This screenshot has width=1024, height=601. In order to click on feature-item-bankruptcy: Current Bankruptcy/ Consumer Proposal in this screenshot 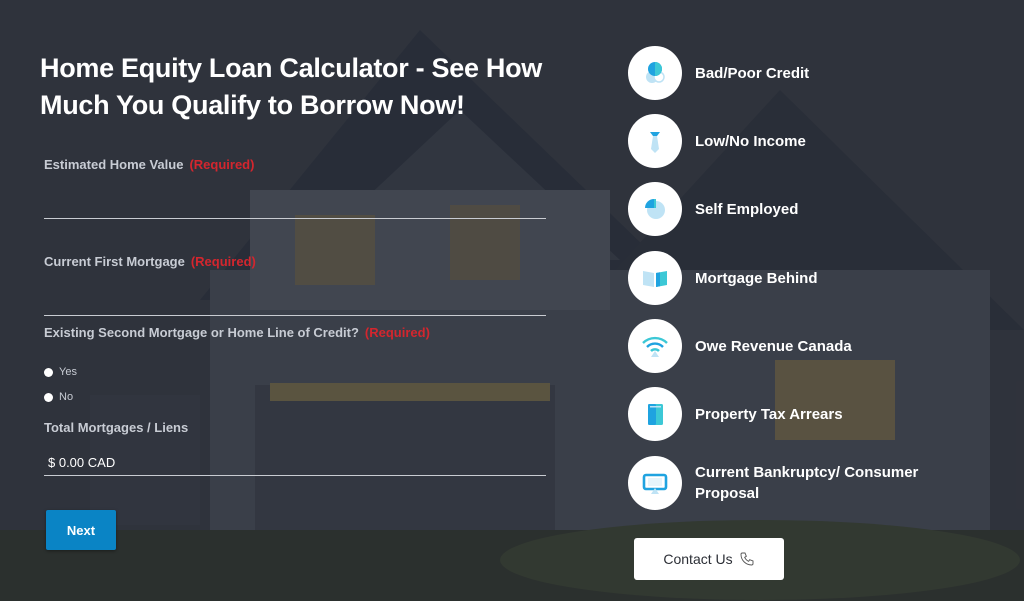, I will do `click(791, 483)`.